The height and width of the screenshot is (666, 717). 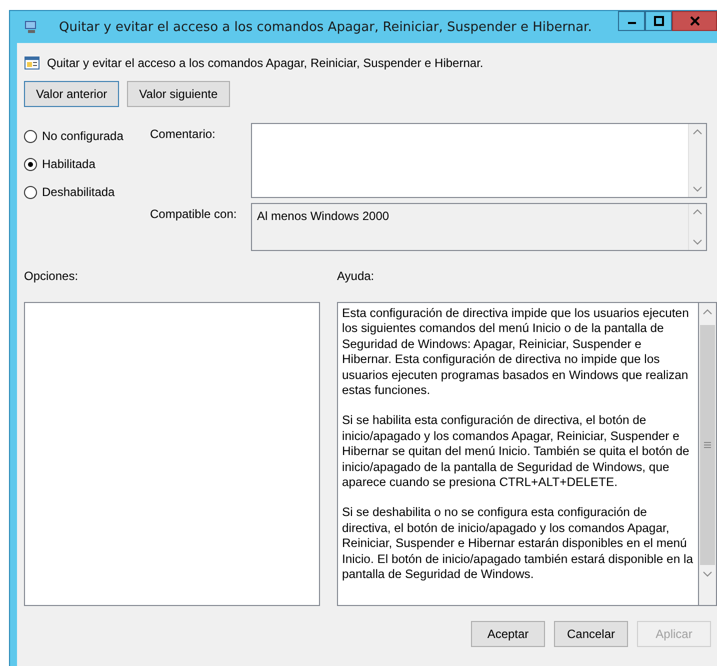 I want to click on scroll-thumb, so click(x=707, y=445).